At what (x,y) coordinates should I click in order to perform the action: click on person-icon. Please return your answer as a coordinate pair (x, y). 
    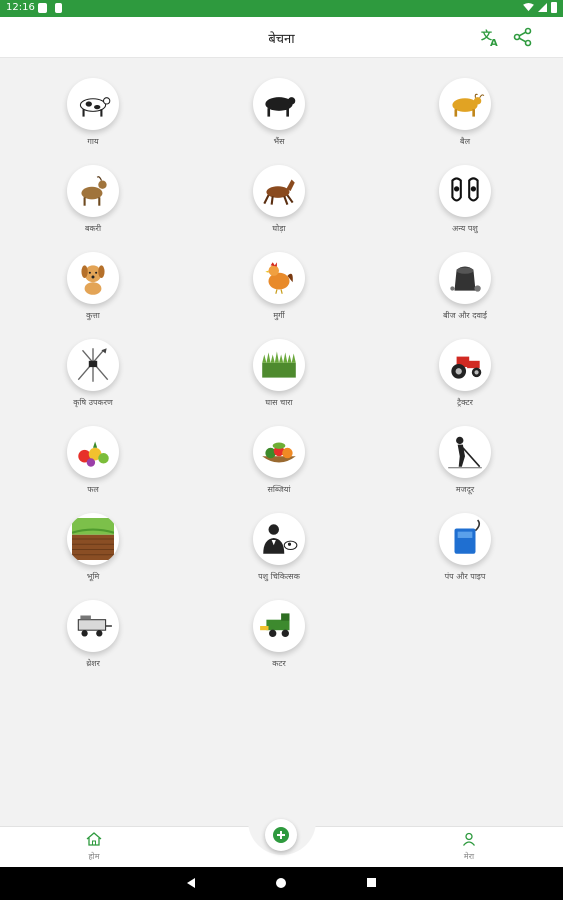
    Looking at the image, I should click on (469, 839).